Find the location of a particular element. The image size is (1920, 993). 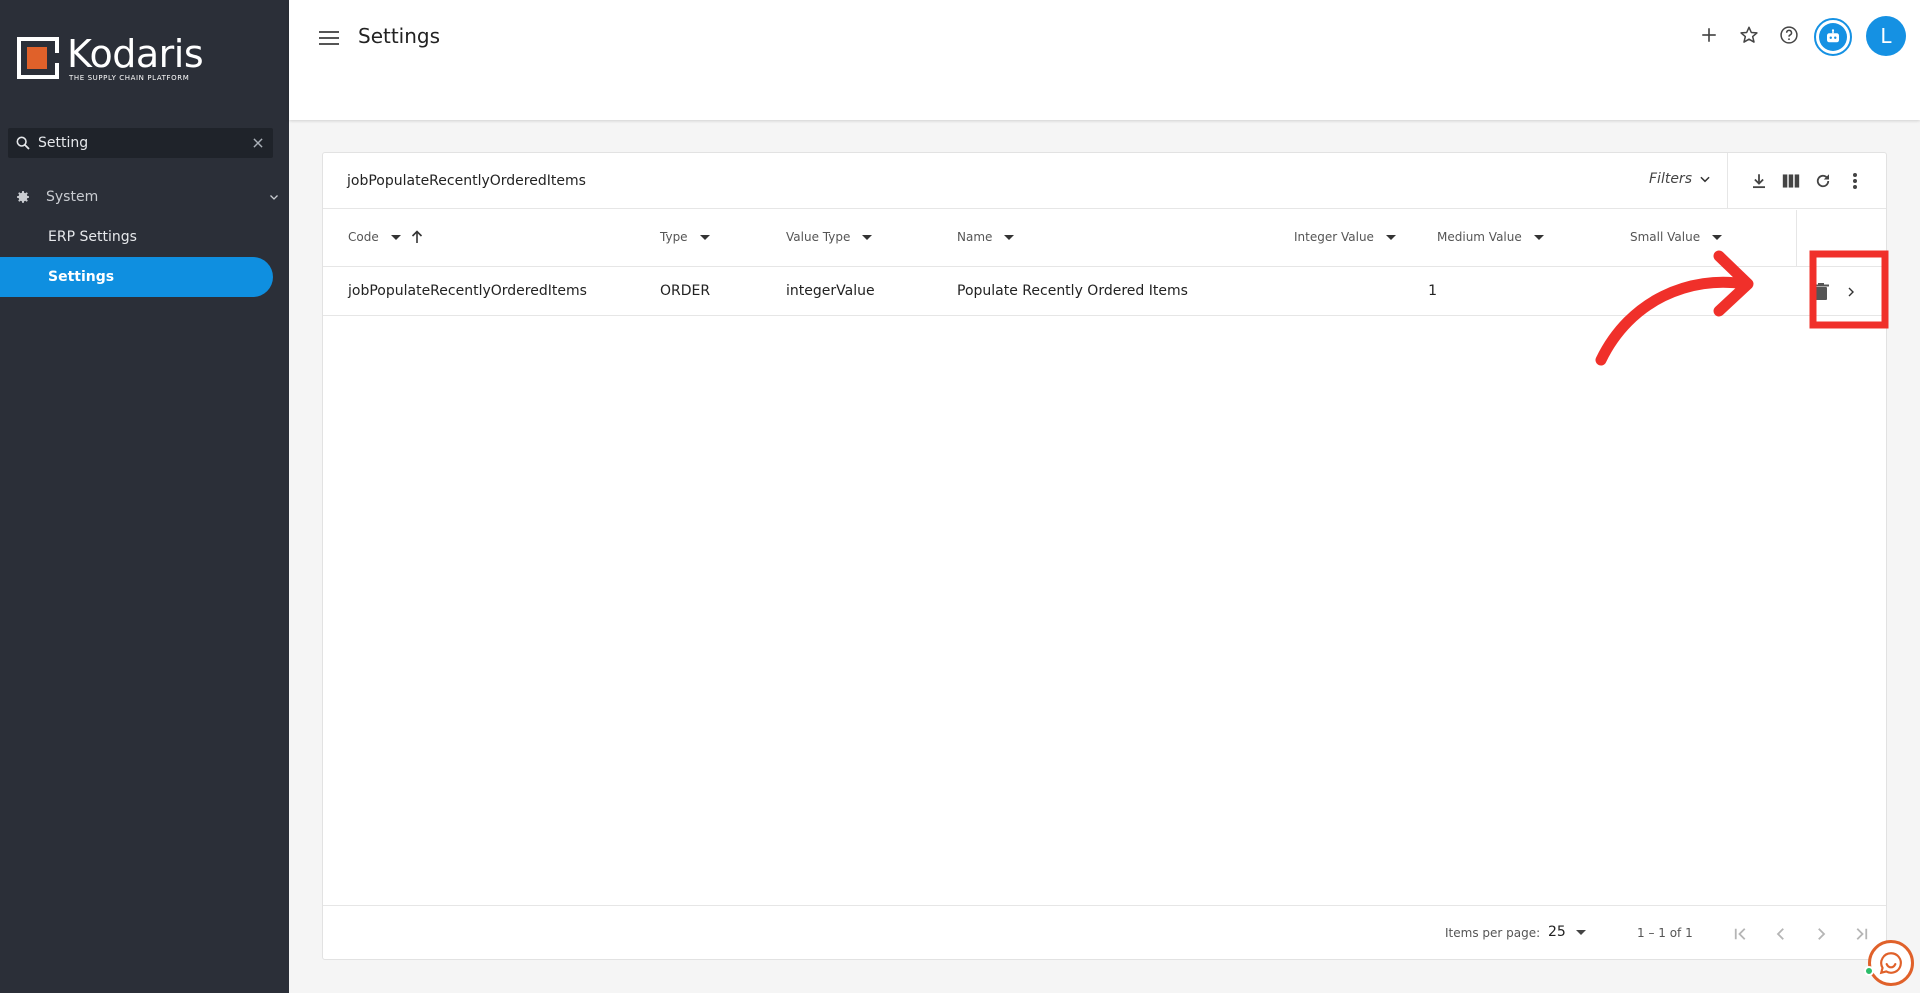

clear-search-icon is located at coordinates (258, 143).